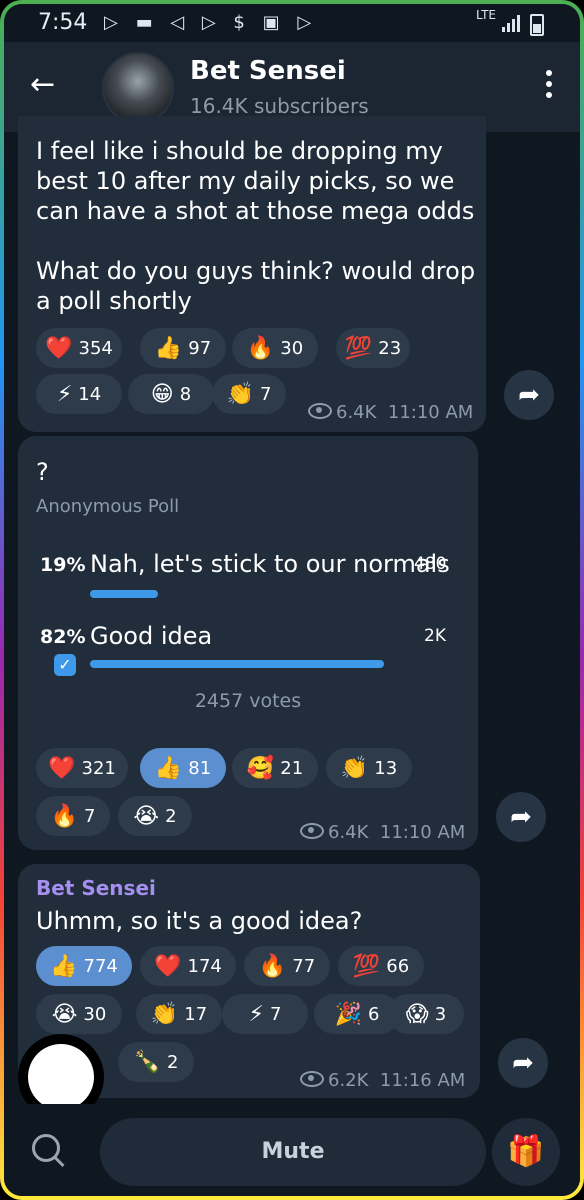  What do you see at coordinates (96, 888) in the screenshot?
I see `message-author: Bet Sensei` at bounding box center [96, 888].